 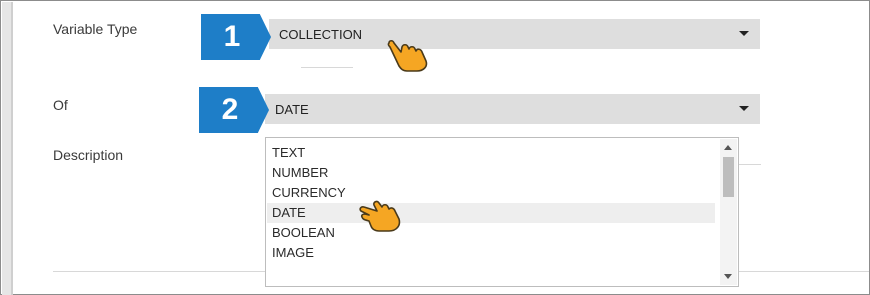 I want to click on option-boolean: BOOLEAN, so click(x=491, y=233).